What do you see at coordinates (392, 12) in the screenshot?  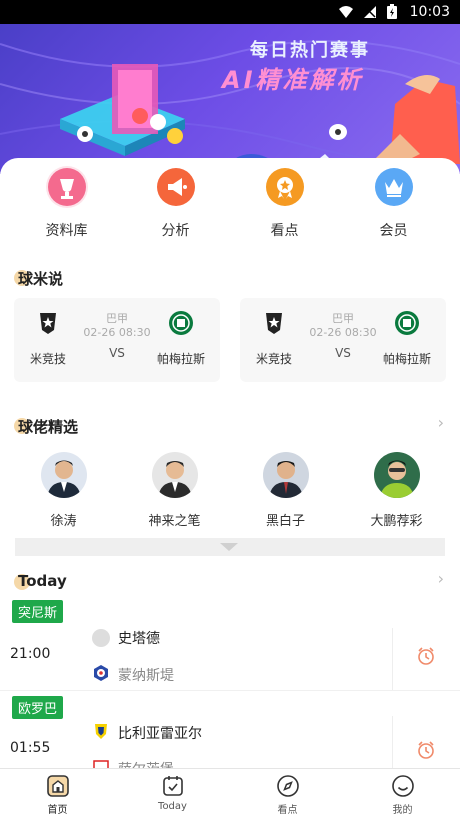 I see `battery-icon` at bounding box center [392, 12].